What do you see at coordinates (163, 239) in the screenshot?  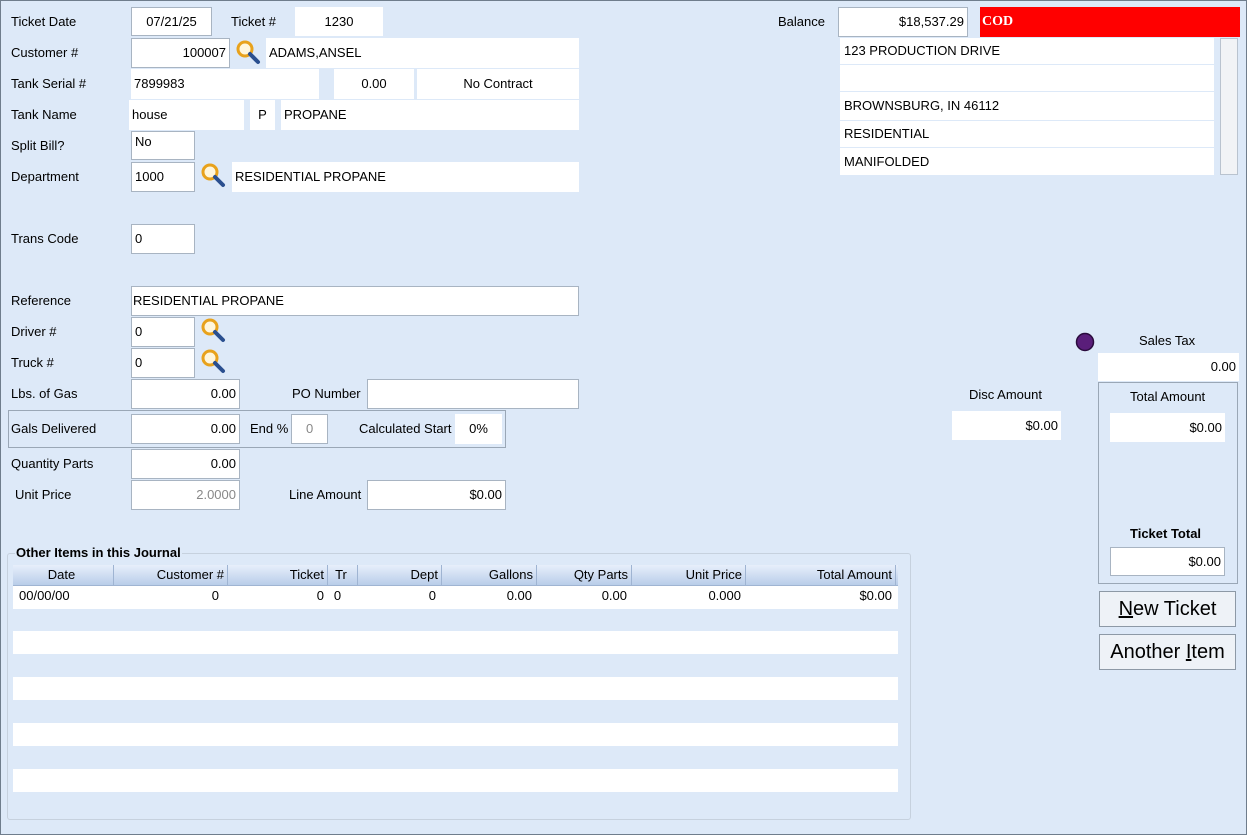 I see `trans-code-field: 0` at bounding box center [163, 239].